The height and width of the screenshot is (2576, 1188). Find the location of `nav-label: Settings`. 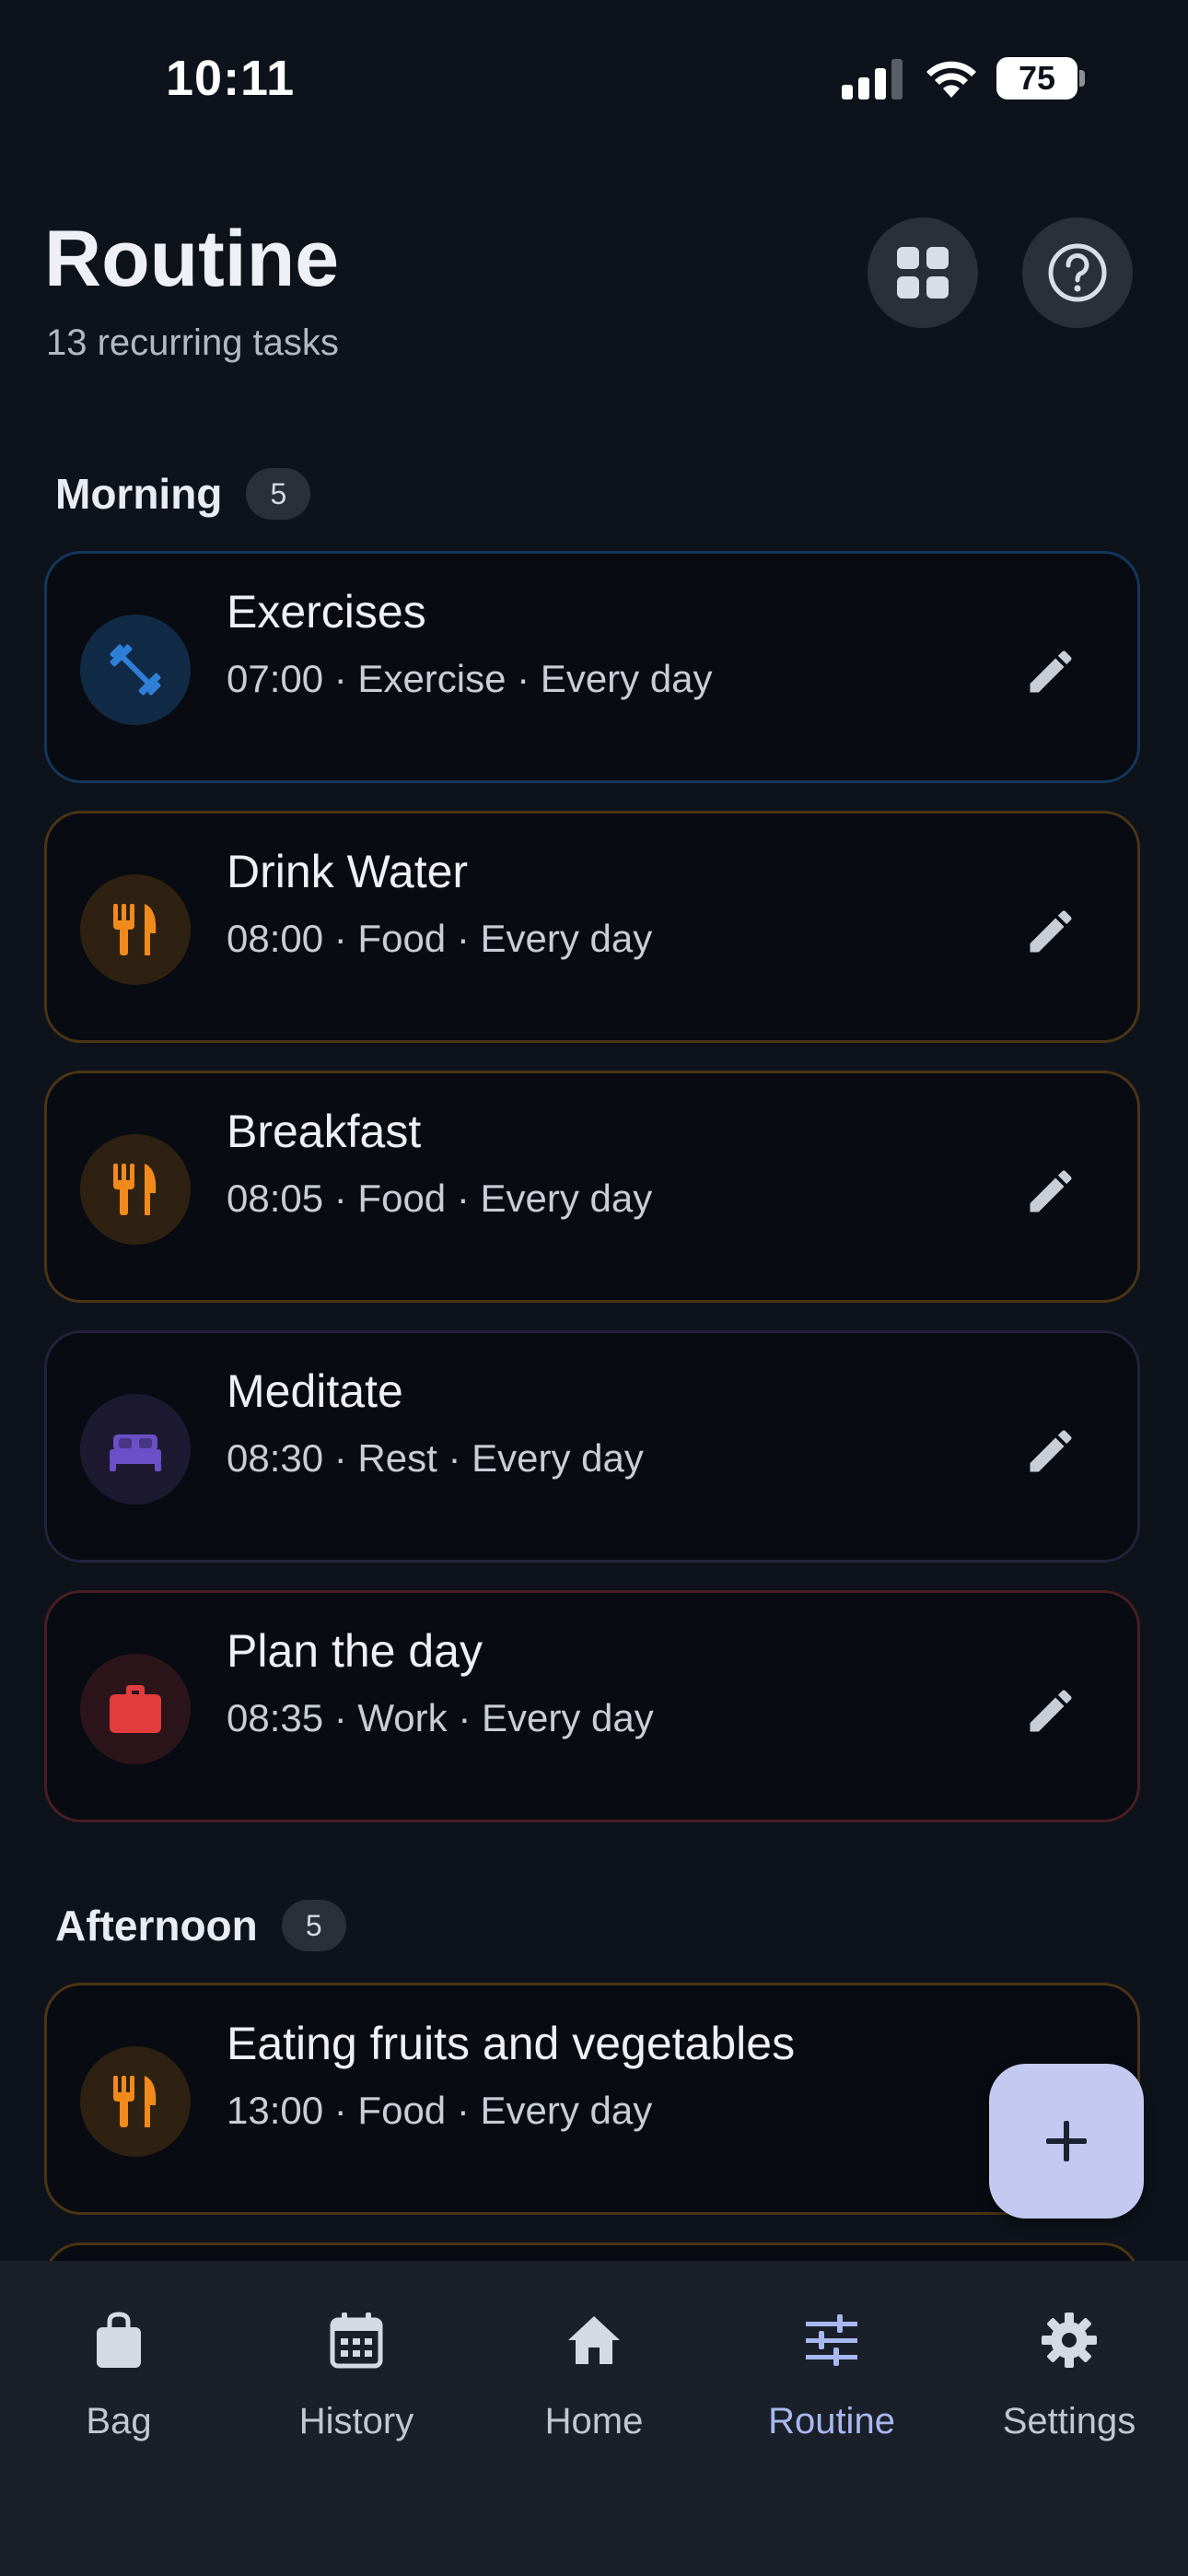

nav-label: Settings is located at coordinates (1069, 2421).